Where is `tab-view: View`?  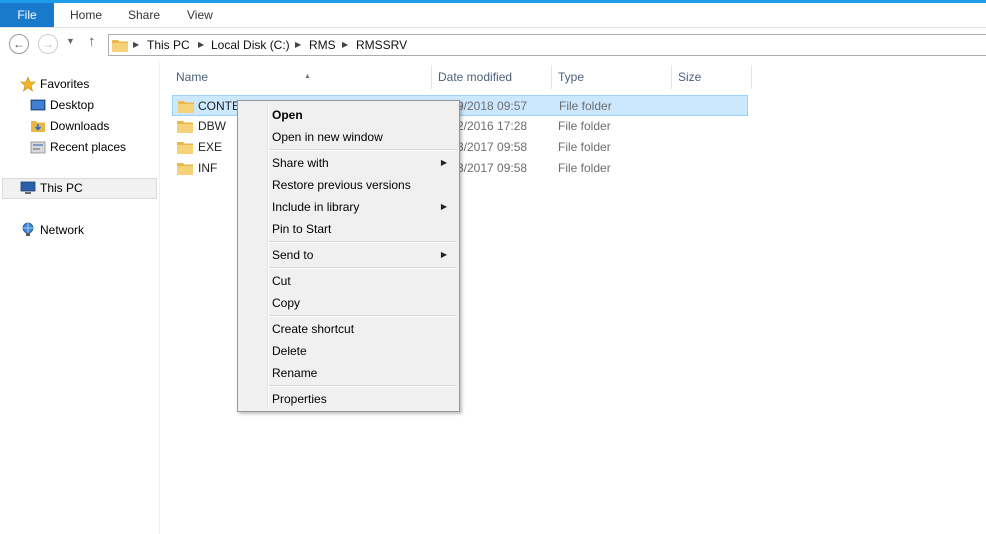 tab-view: View is located at coordinates (200, 15).